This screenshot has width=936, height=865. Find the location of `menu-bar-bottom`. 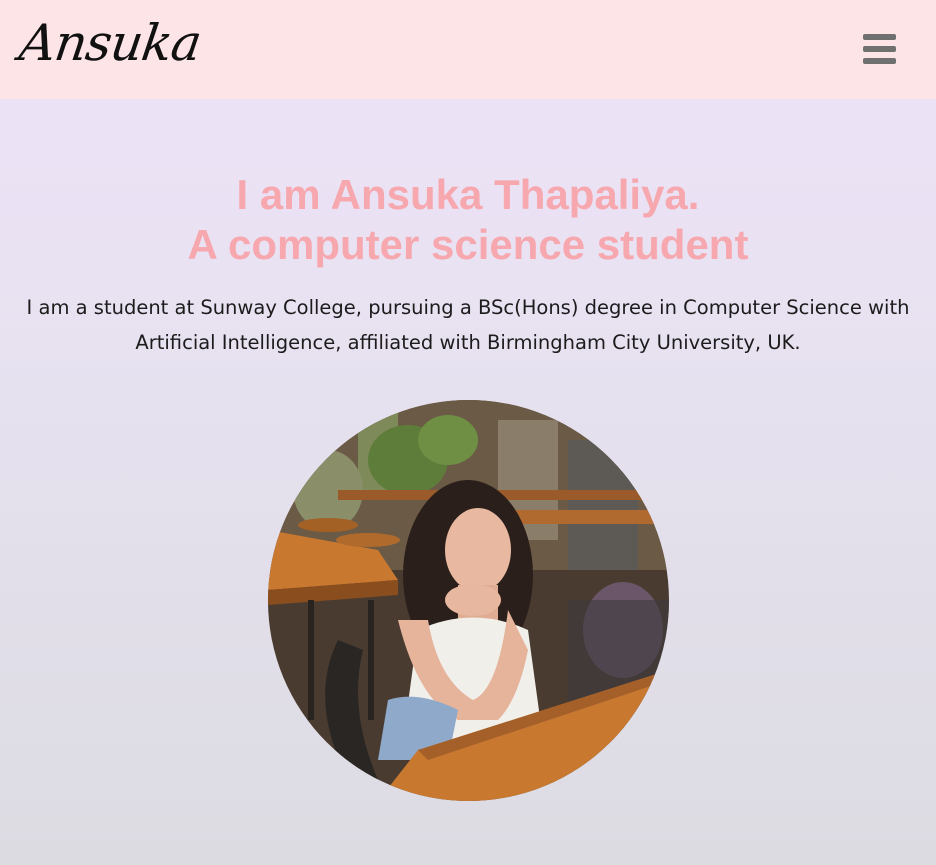

menu-bar-bottom is located at coordinates (879, 61).